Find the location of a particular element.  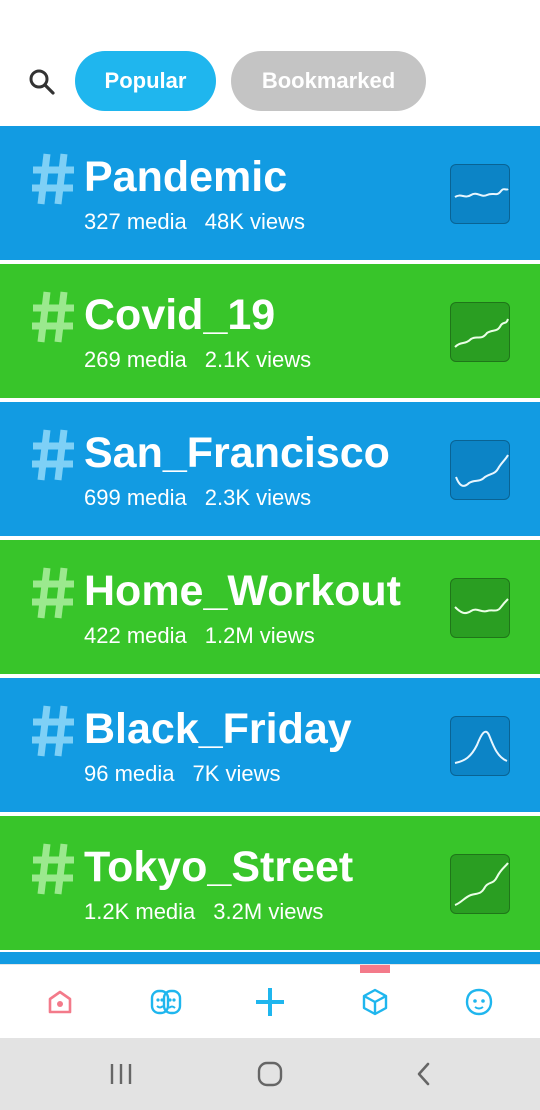

cube-icon is located at coordinates (375, 1002).